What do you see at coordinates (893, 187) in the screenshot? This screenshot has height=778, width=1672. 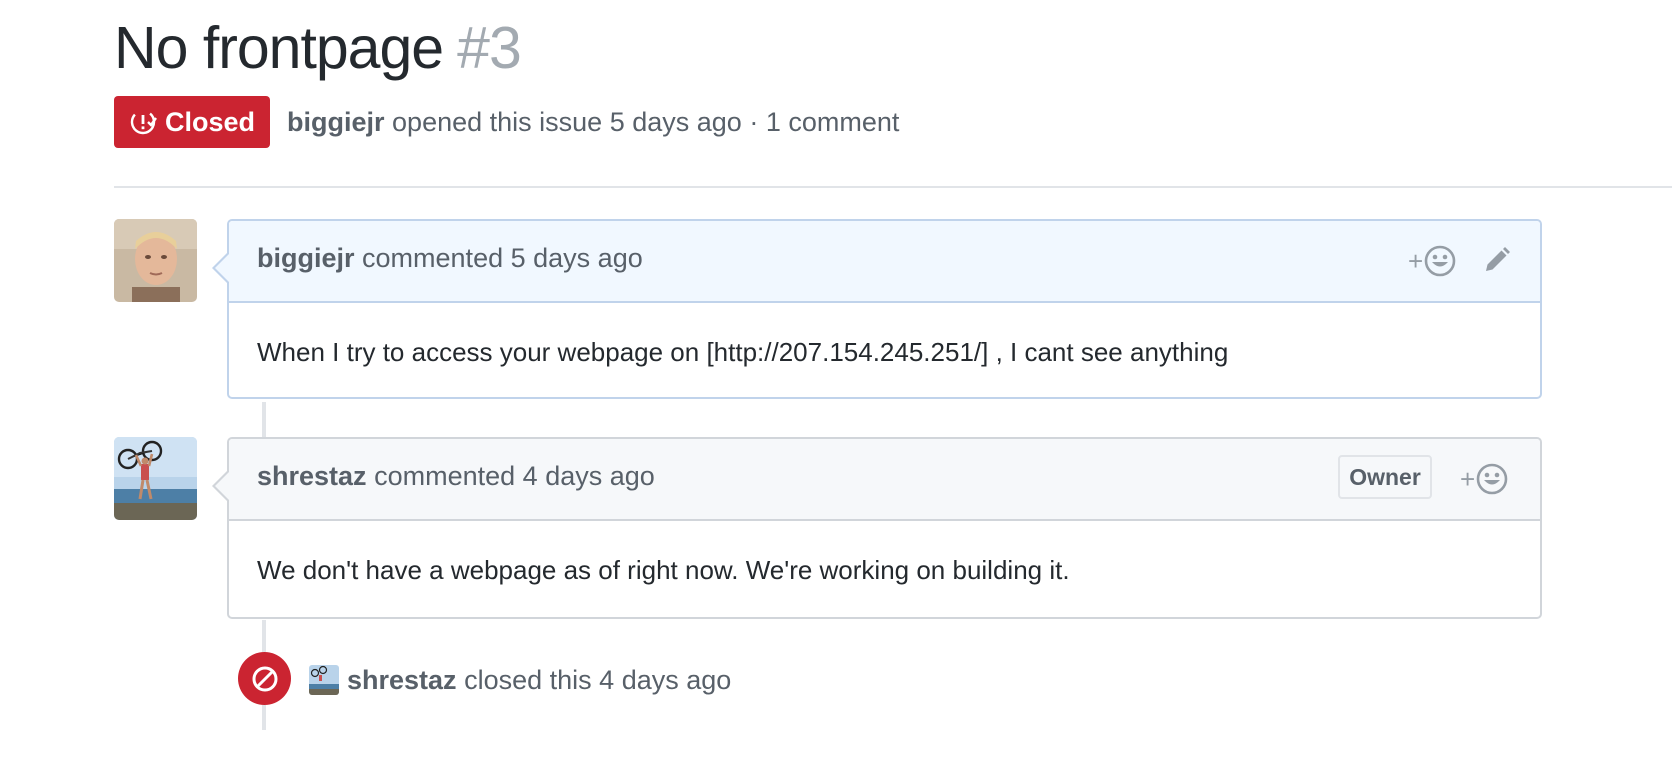 I see `header-divider` at bounding box center [893, 187].